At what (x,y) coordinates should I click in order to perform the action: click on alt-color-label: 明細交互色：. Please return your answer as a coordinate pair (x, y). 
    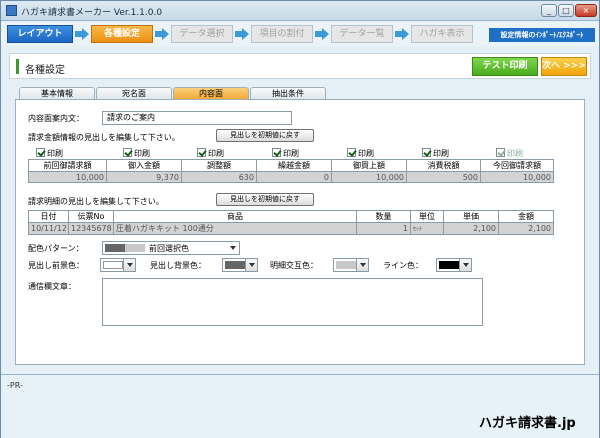
    Looking at the image, I should click on (294, 265).